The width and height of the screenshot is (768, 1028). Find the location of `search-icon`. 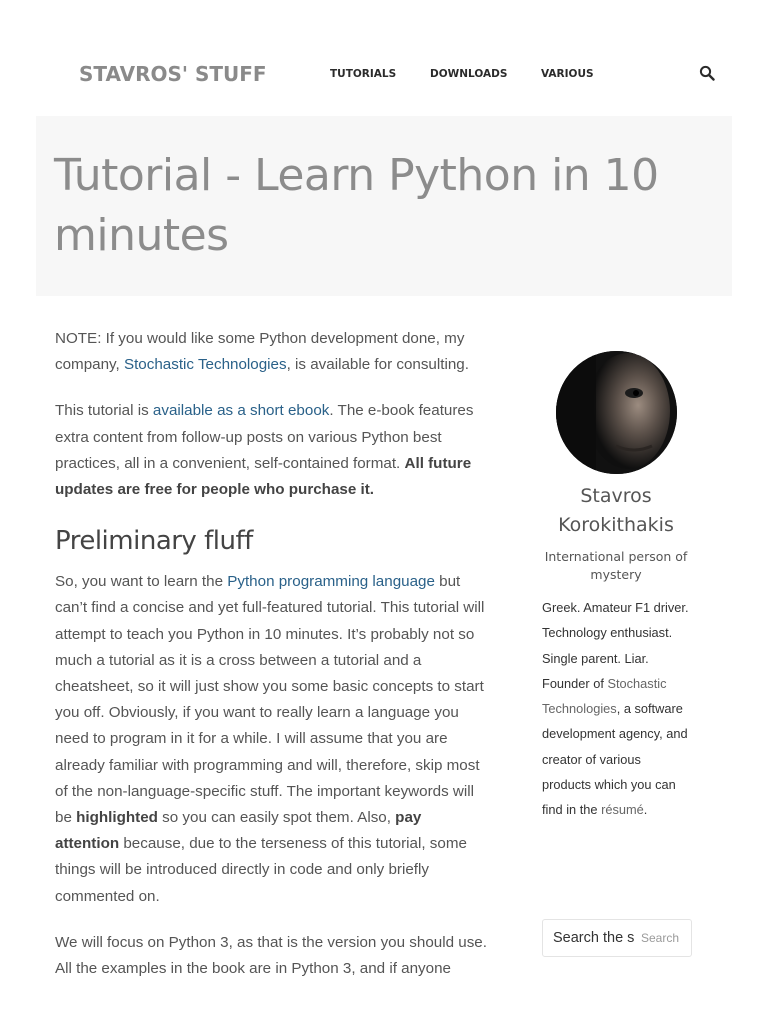

search-icon is located at coordinates (707, 73).